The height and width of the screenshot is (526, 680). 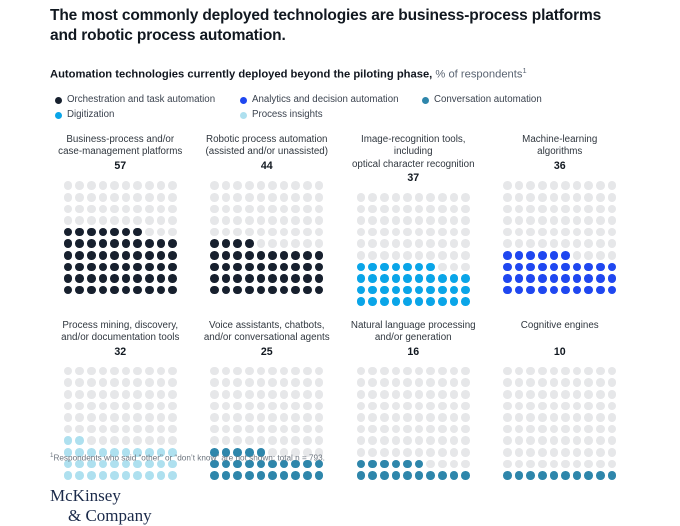 I want to click on legend-item-label: Process insights, so click(x=287, y=115).